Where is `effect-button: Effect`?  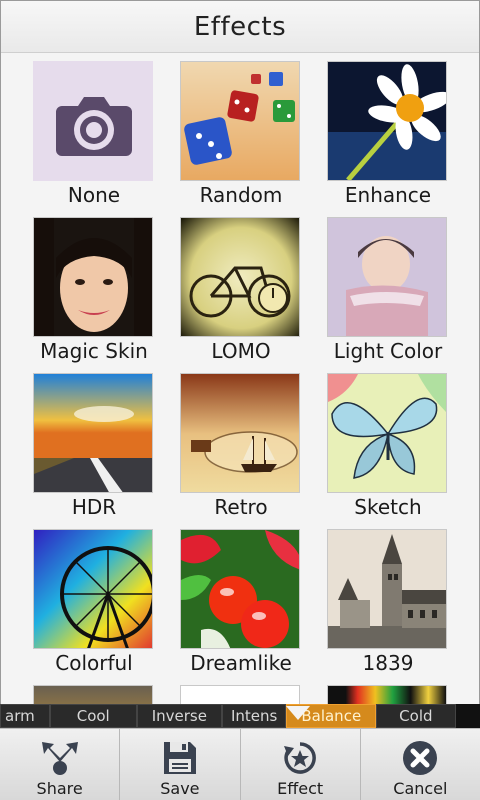
effect-button: Effect is located at coordinates (301, 764).